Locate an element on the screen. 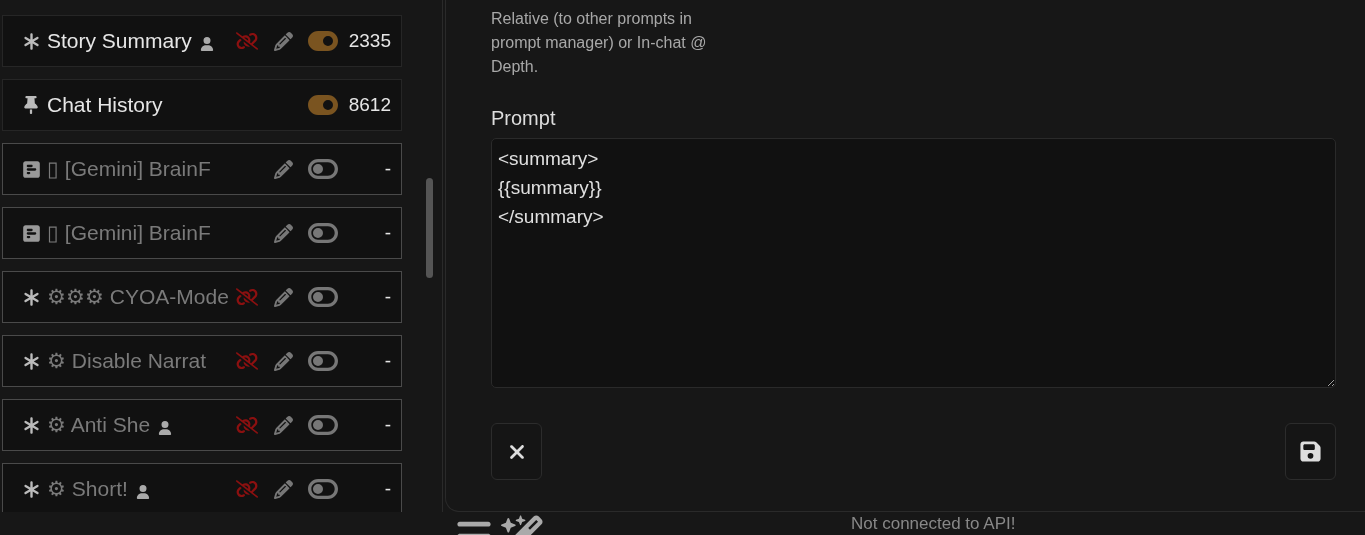 The image size is (1365, 535). prompt-row: ⚙ Anti She - is located at coordinates (202, 425).